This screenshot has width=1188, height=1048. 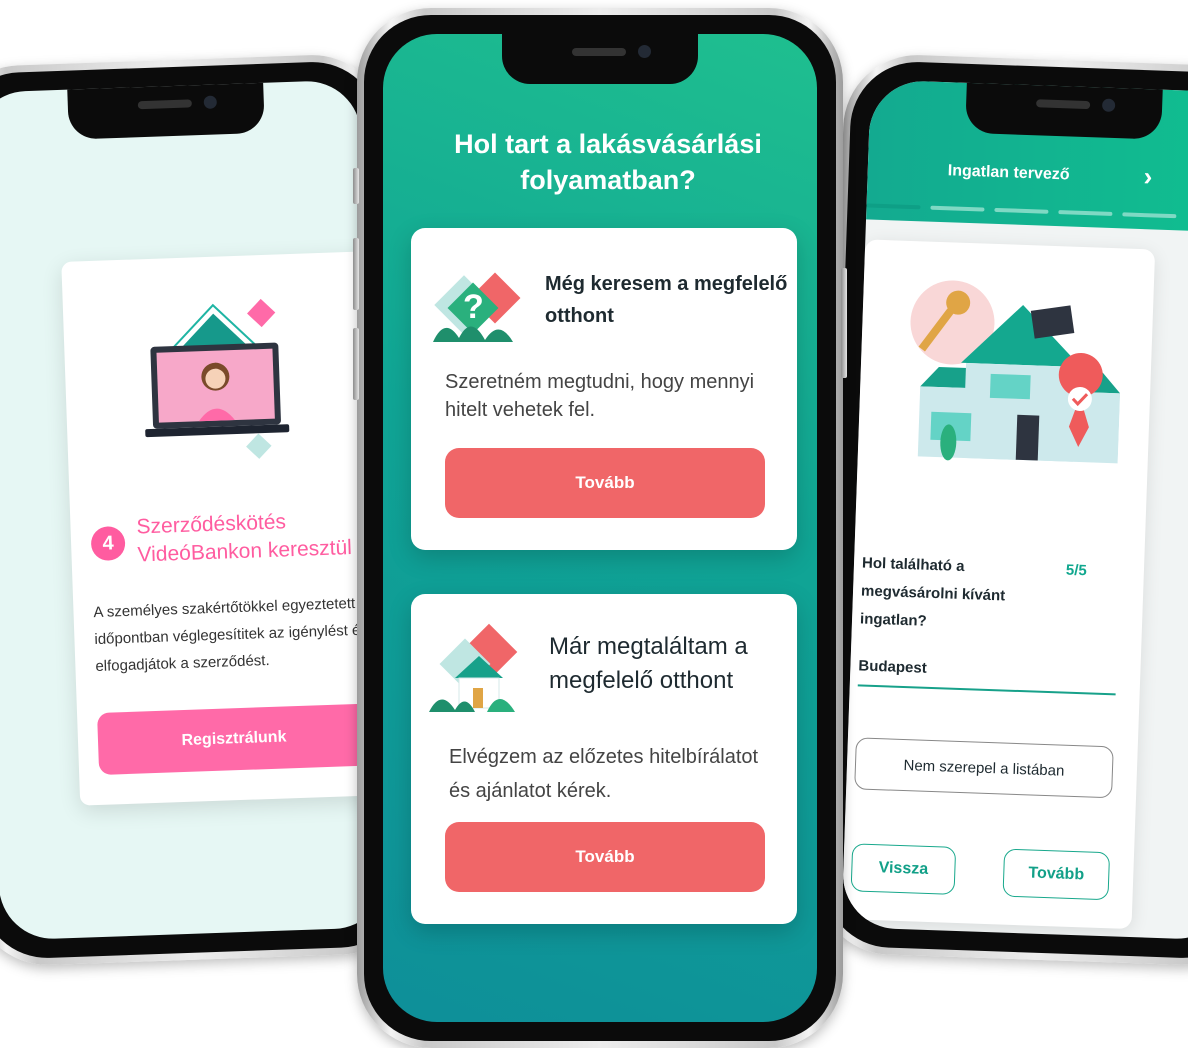 I want to click on option-title: Még keresem a megfelelő otthont, so click(x=666, y=300).